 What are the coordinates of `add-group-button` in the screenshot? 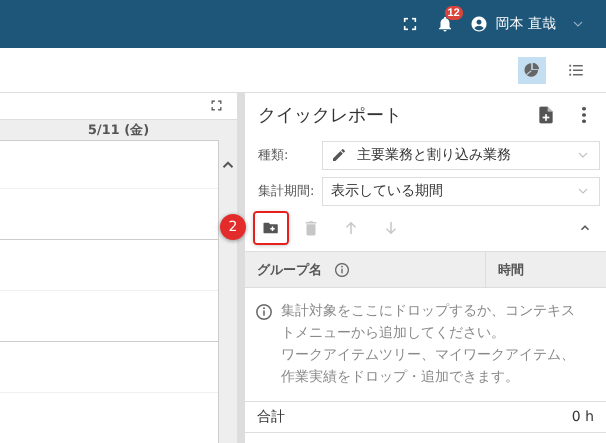 It's located at (271, 228).